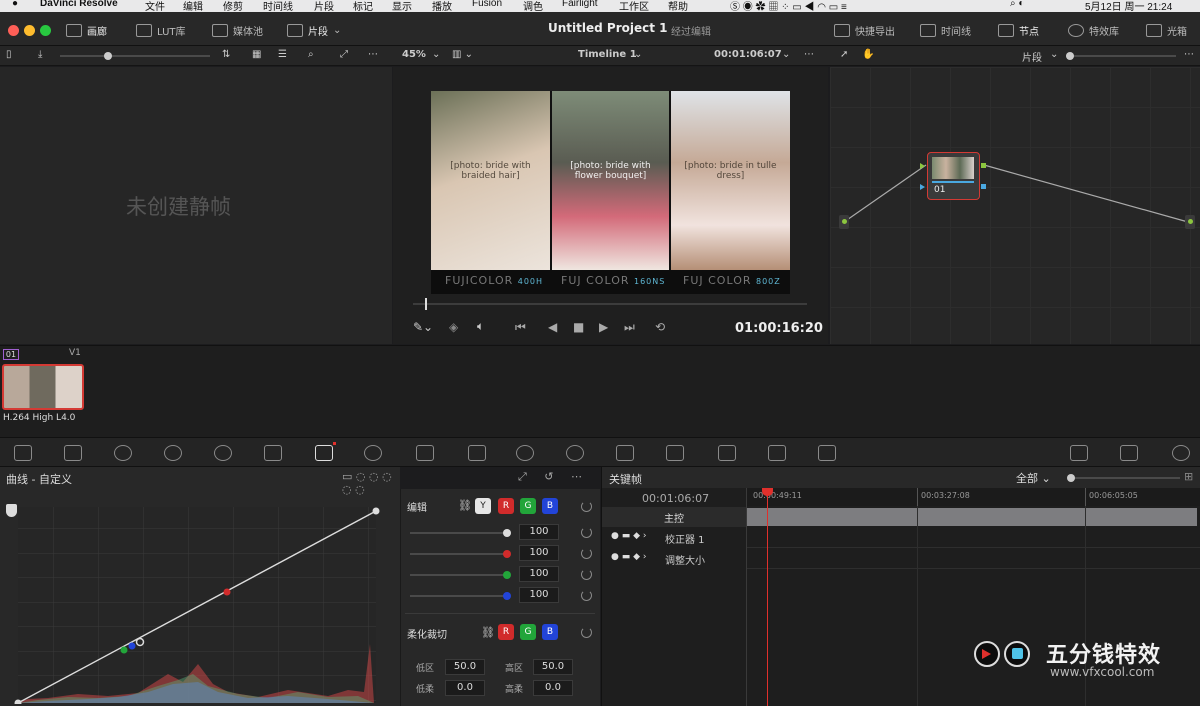 The image size is (1200, 706). Describe the element at coordinates (73, 453) in the screenshot. I see `color-match-icon` at that location.